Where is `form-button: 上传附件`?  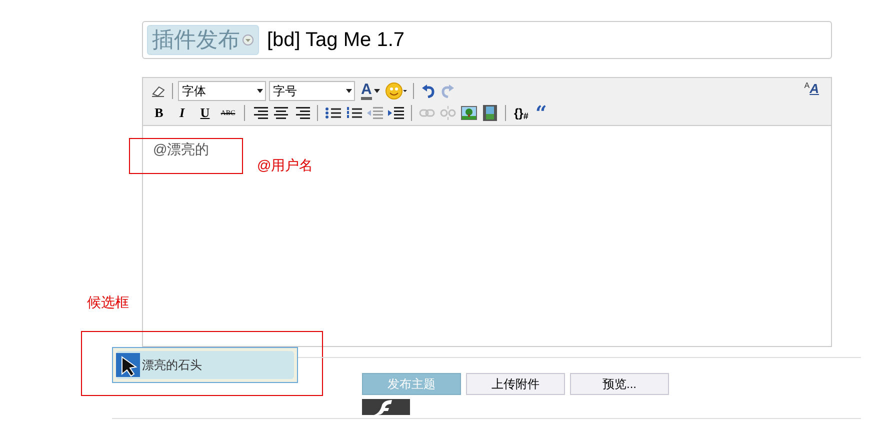 form-button: 上传附件 is located at coordinates (515, 384).